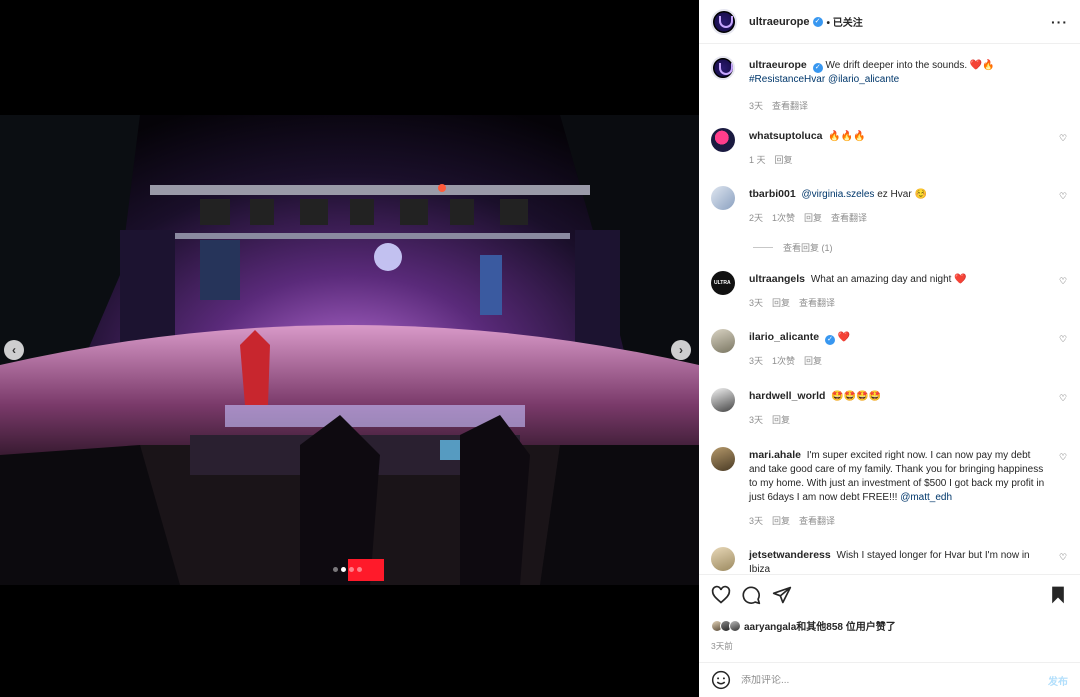  Describe the element at coordinates (779, 22) in the screenshot. I see `author-username: ultraeurope` at that location.